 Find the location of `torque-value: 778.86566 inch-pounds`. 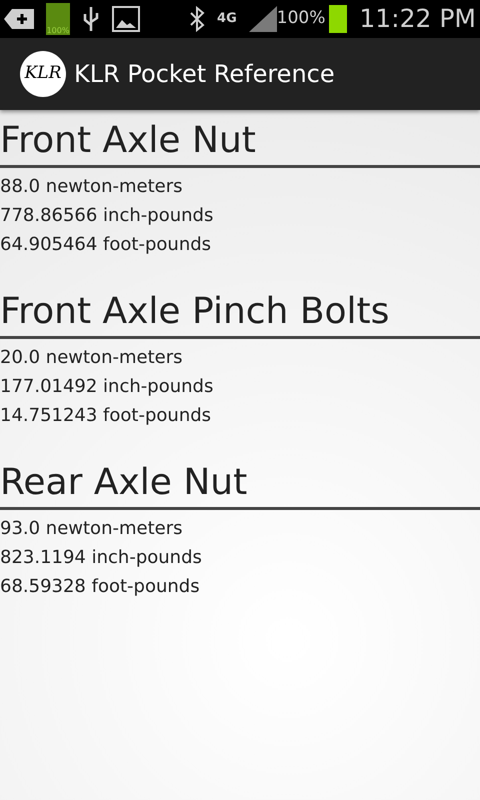

torque-value: 778.86566 inch-pounds is located at coordinates (107, 216).